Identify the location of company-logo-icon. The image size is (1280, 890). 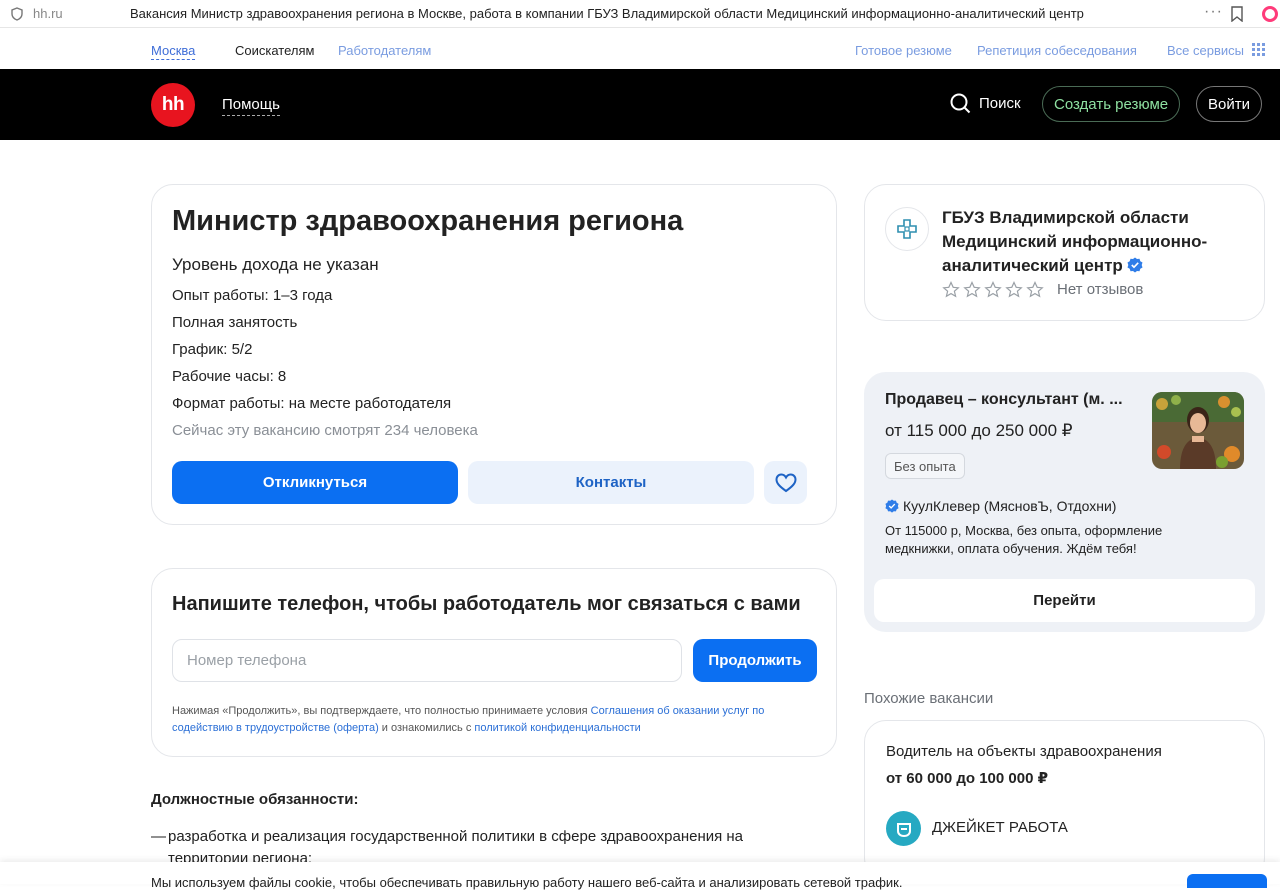
(903, 829).